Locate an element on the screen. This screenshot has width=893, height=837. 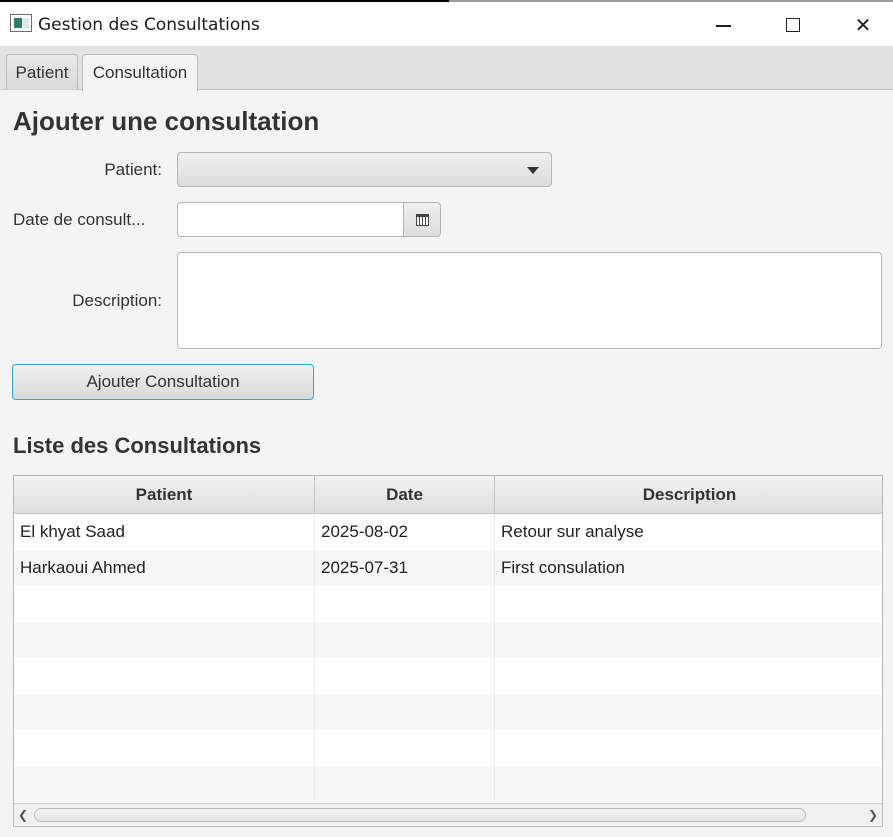
column-header-patient: Patient is located at coordinates (164, 495).